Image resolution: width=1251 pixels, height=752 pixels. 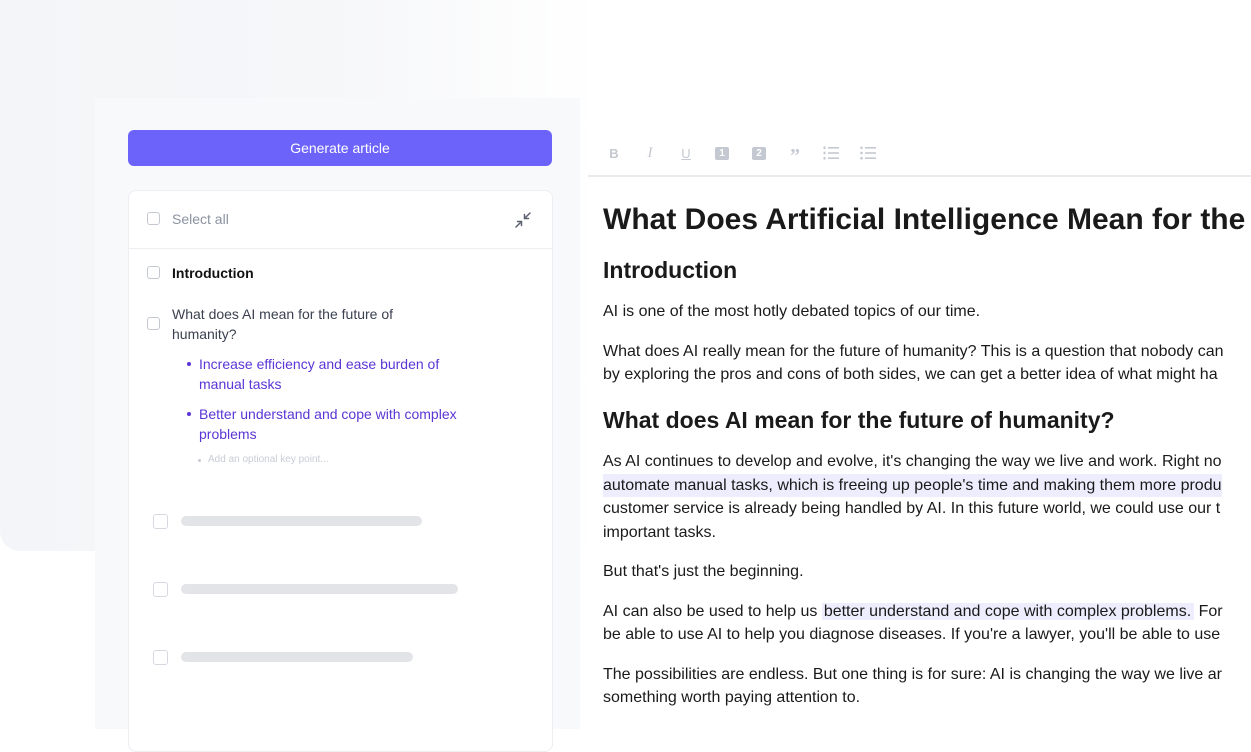 I want to click on collapse-icon, so click(x=523, y=220).